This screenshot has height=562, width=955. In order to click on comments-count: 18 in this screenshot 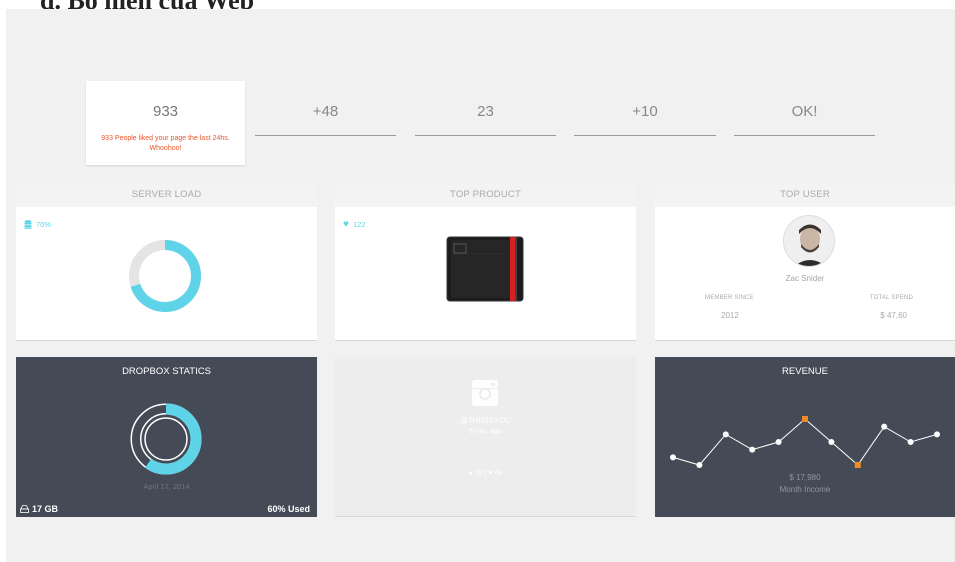, I will do `click(478, 473)`.